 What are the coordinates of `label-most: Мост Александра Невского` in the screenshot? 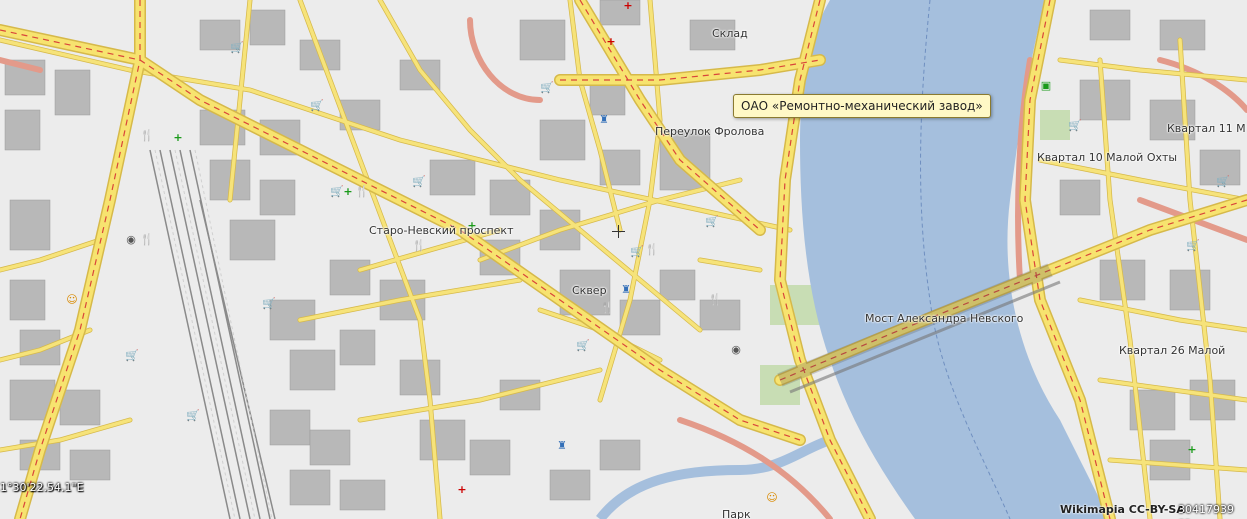 It's located at (944, 318).